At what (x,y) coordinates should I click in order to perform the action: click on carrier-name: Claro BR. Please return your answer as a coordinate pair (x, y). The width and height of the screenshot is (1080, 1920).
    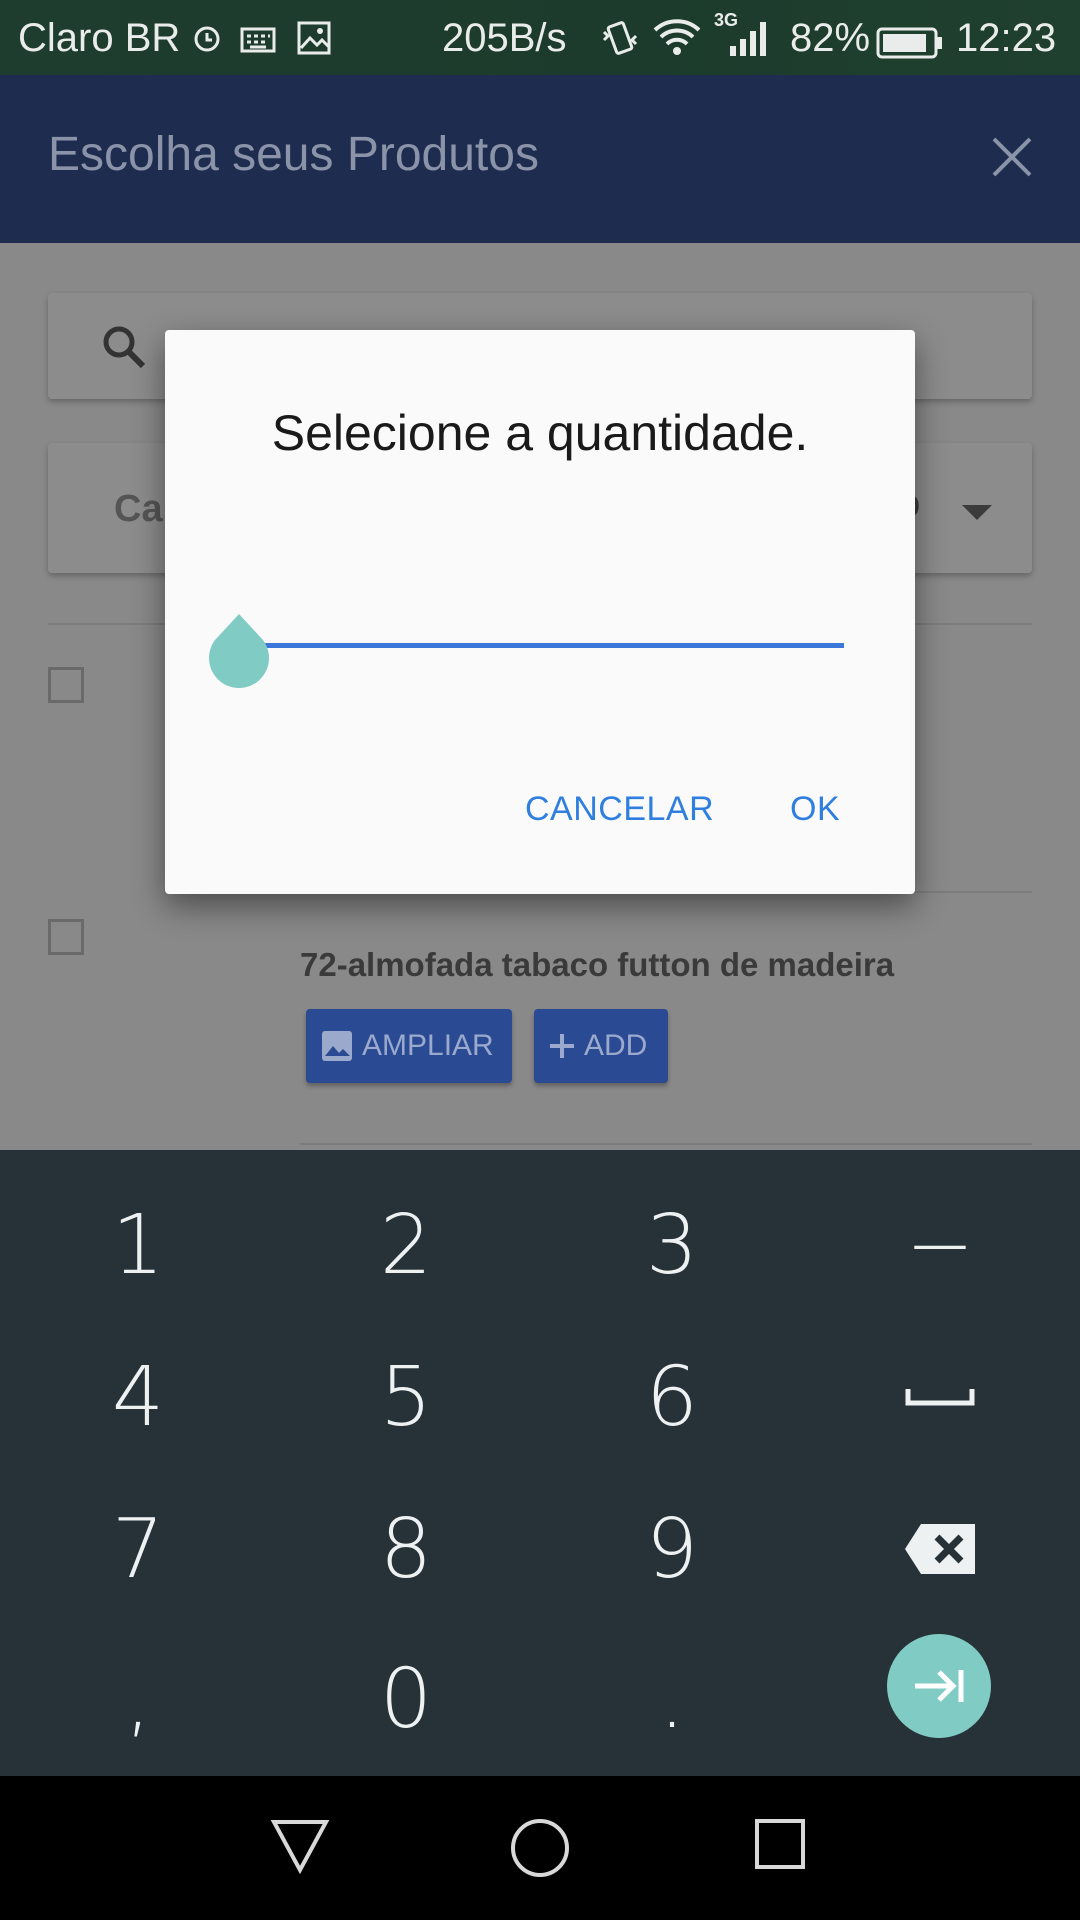
    Looking at the image, I should click on (99, 38).